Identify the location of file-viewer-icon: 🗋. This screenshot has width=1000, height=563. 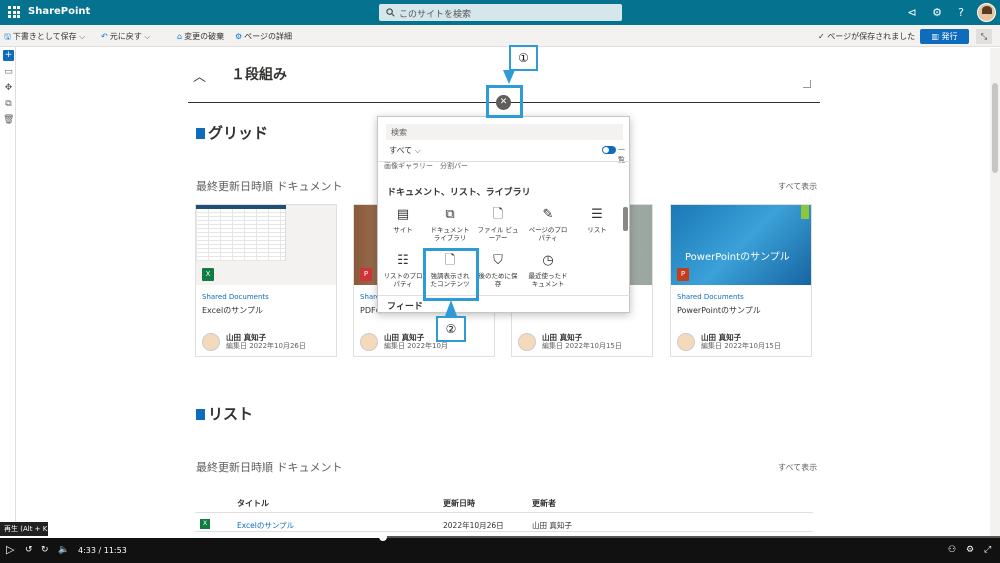
(498, 214).